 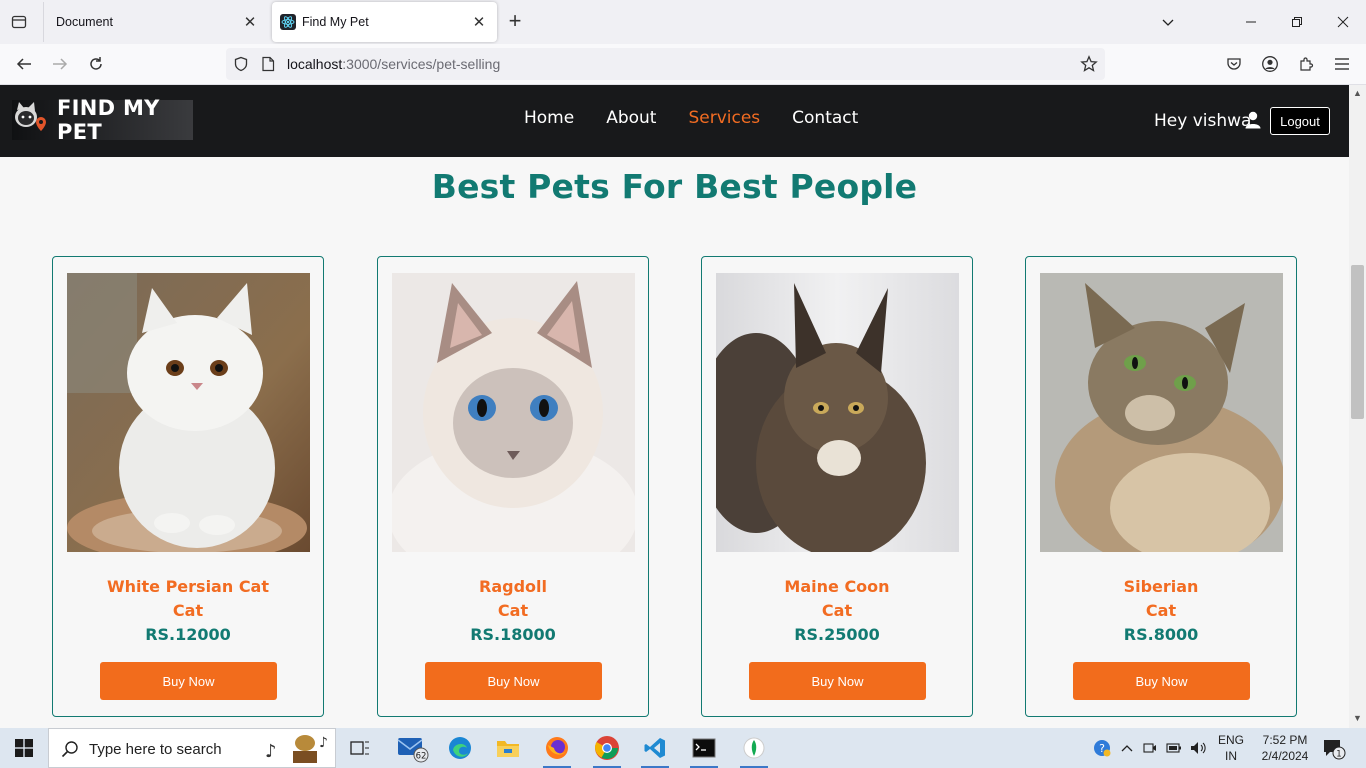 What do you see at coordinates (241, 64) in the screenshot?
I see `shield-icon` at bounding box center [241, 64].